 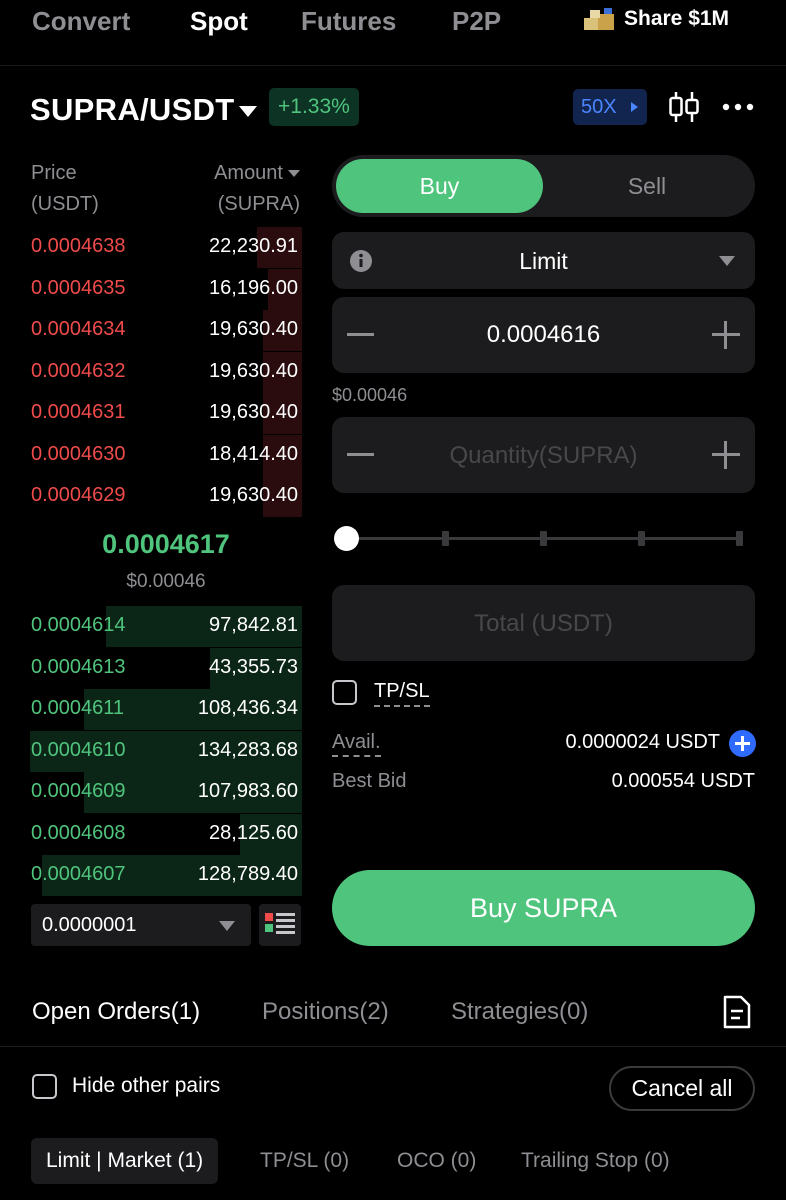 What do you see at coordinates (246, 189) in the screenshot?
I see `amount-column-header: Amount (SUPRA)` at bounding box center [246, 189].